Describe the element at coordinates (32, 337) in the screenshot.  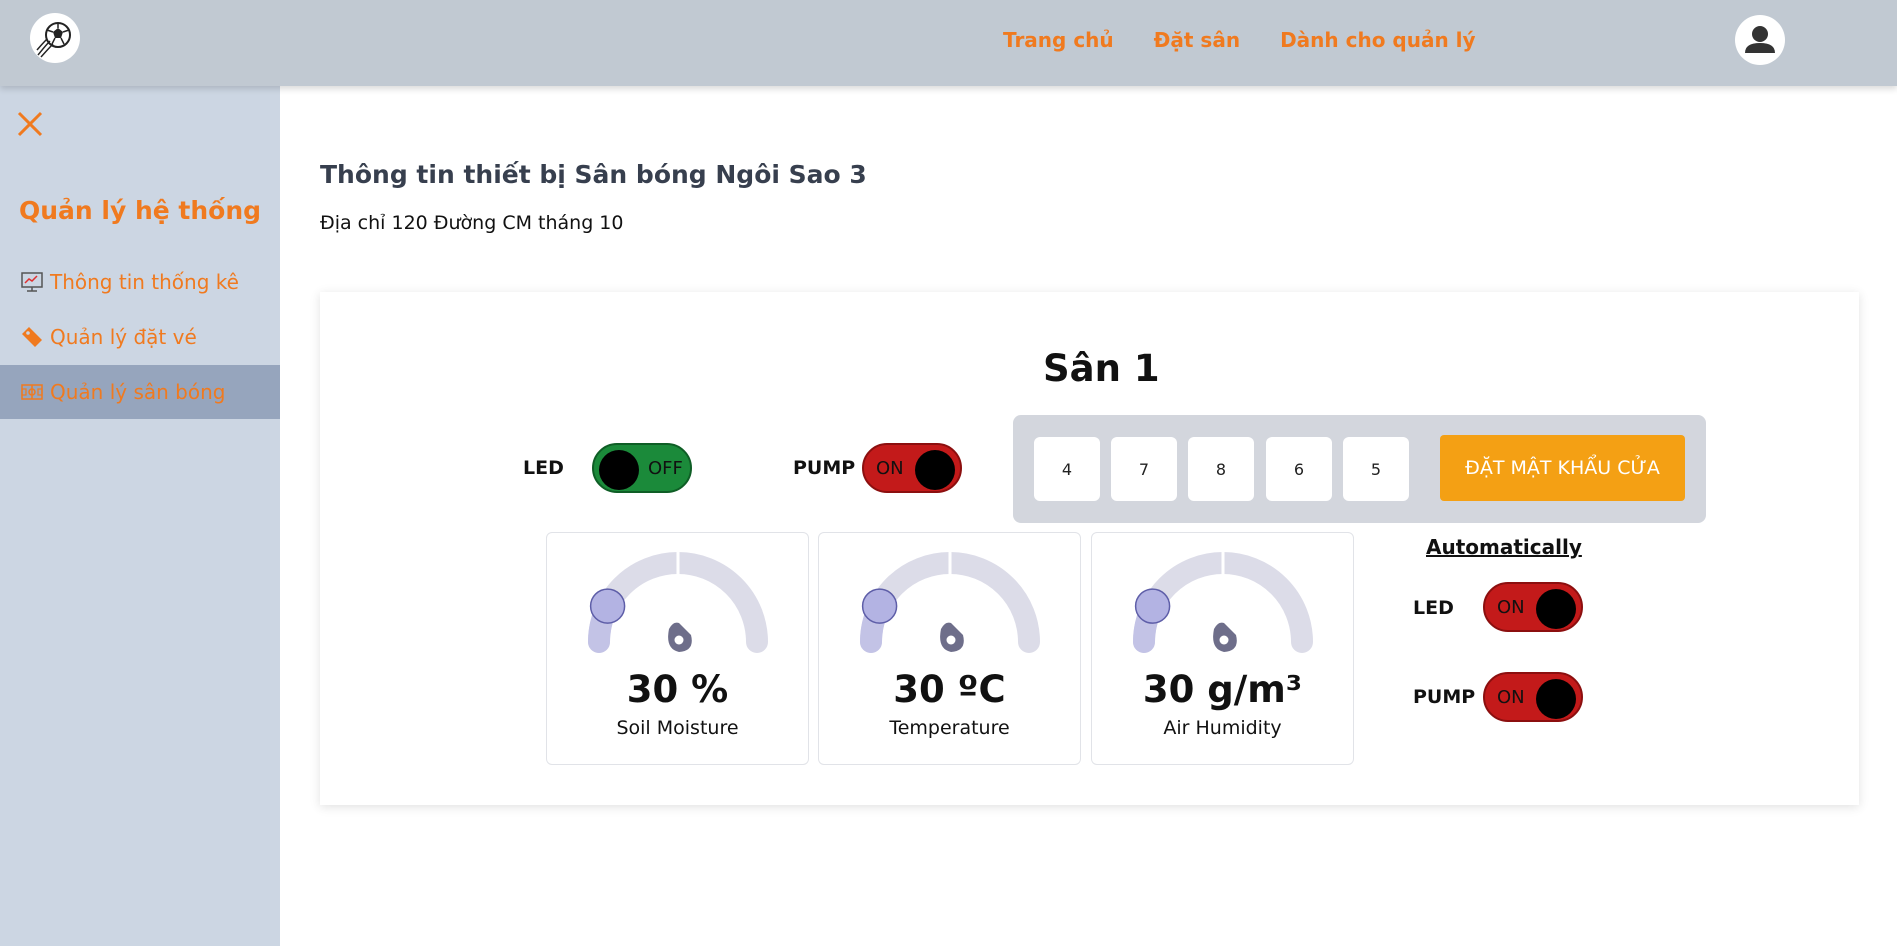
I see `ticket-icon` at that location.